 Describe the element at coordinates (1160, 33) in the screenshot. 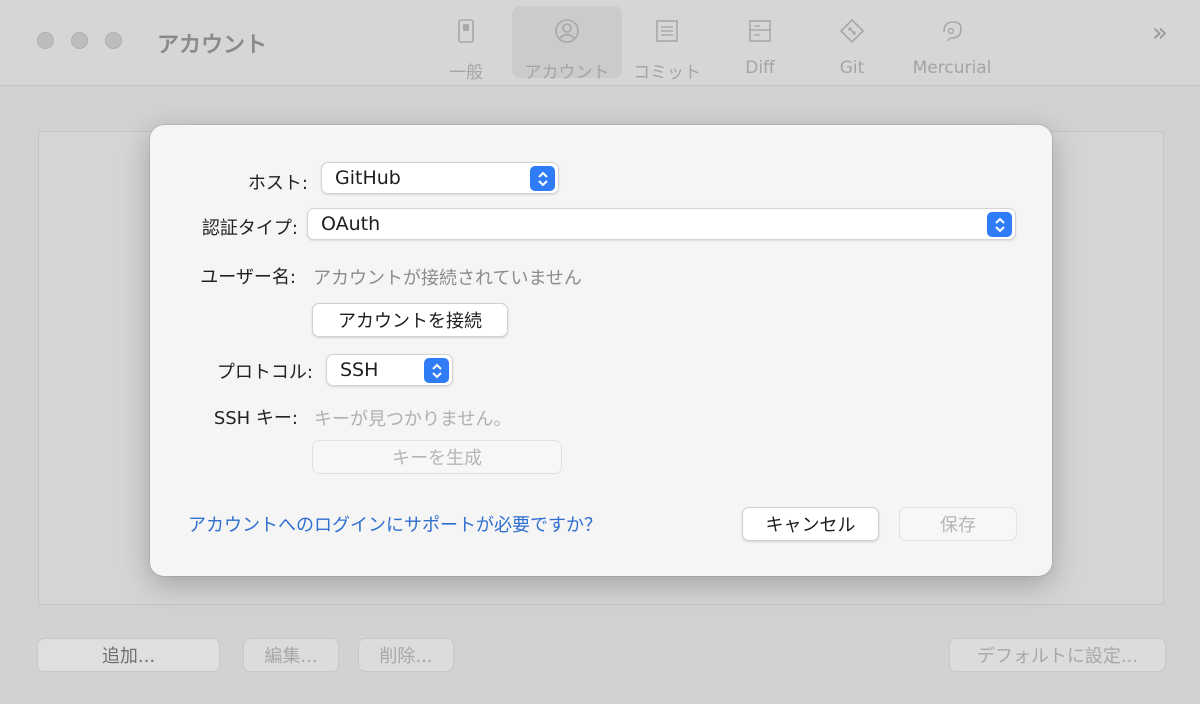

I see `toolbar-overflow-chevron-icon: »` at that location.